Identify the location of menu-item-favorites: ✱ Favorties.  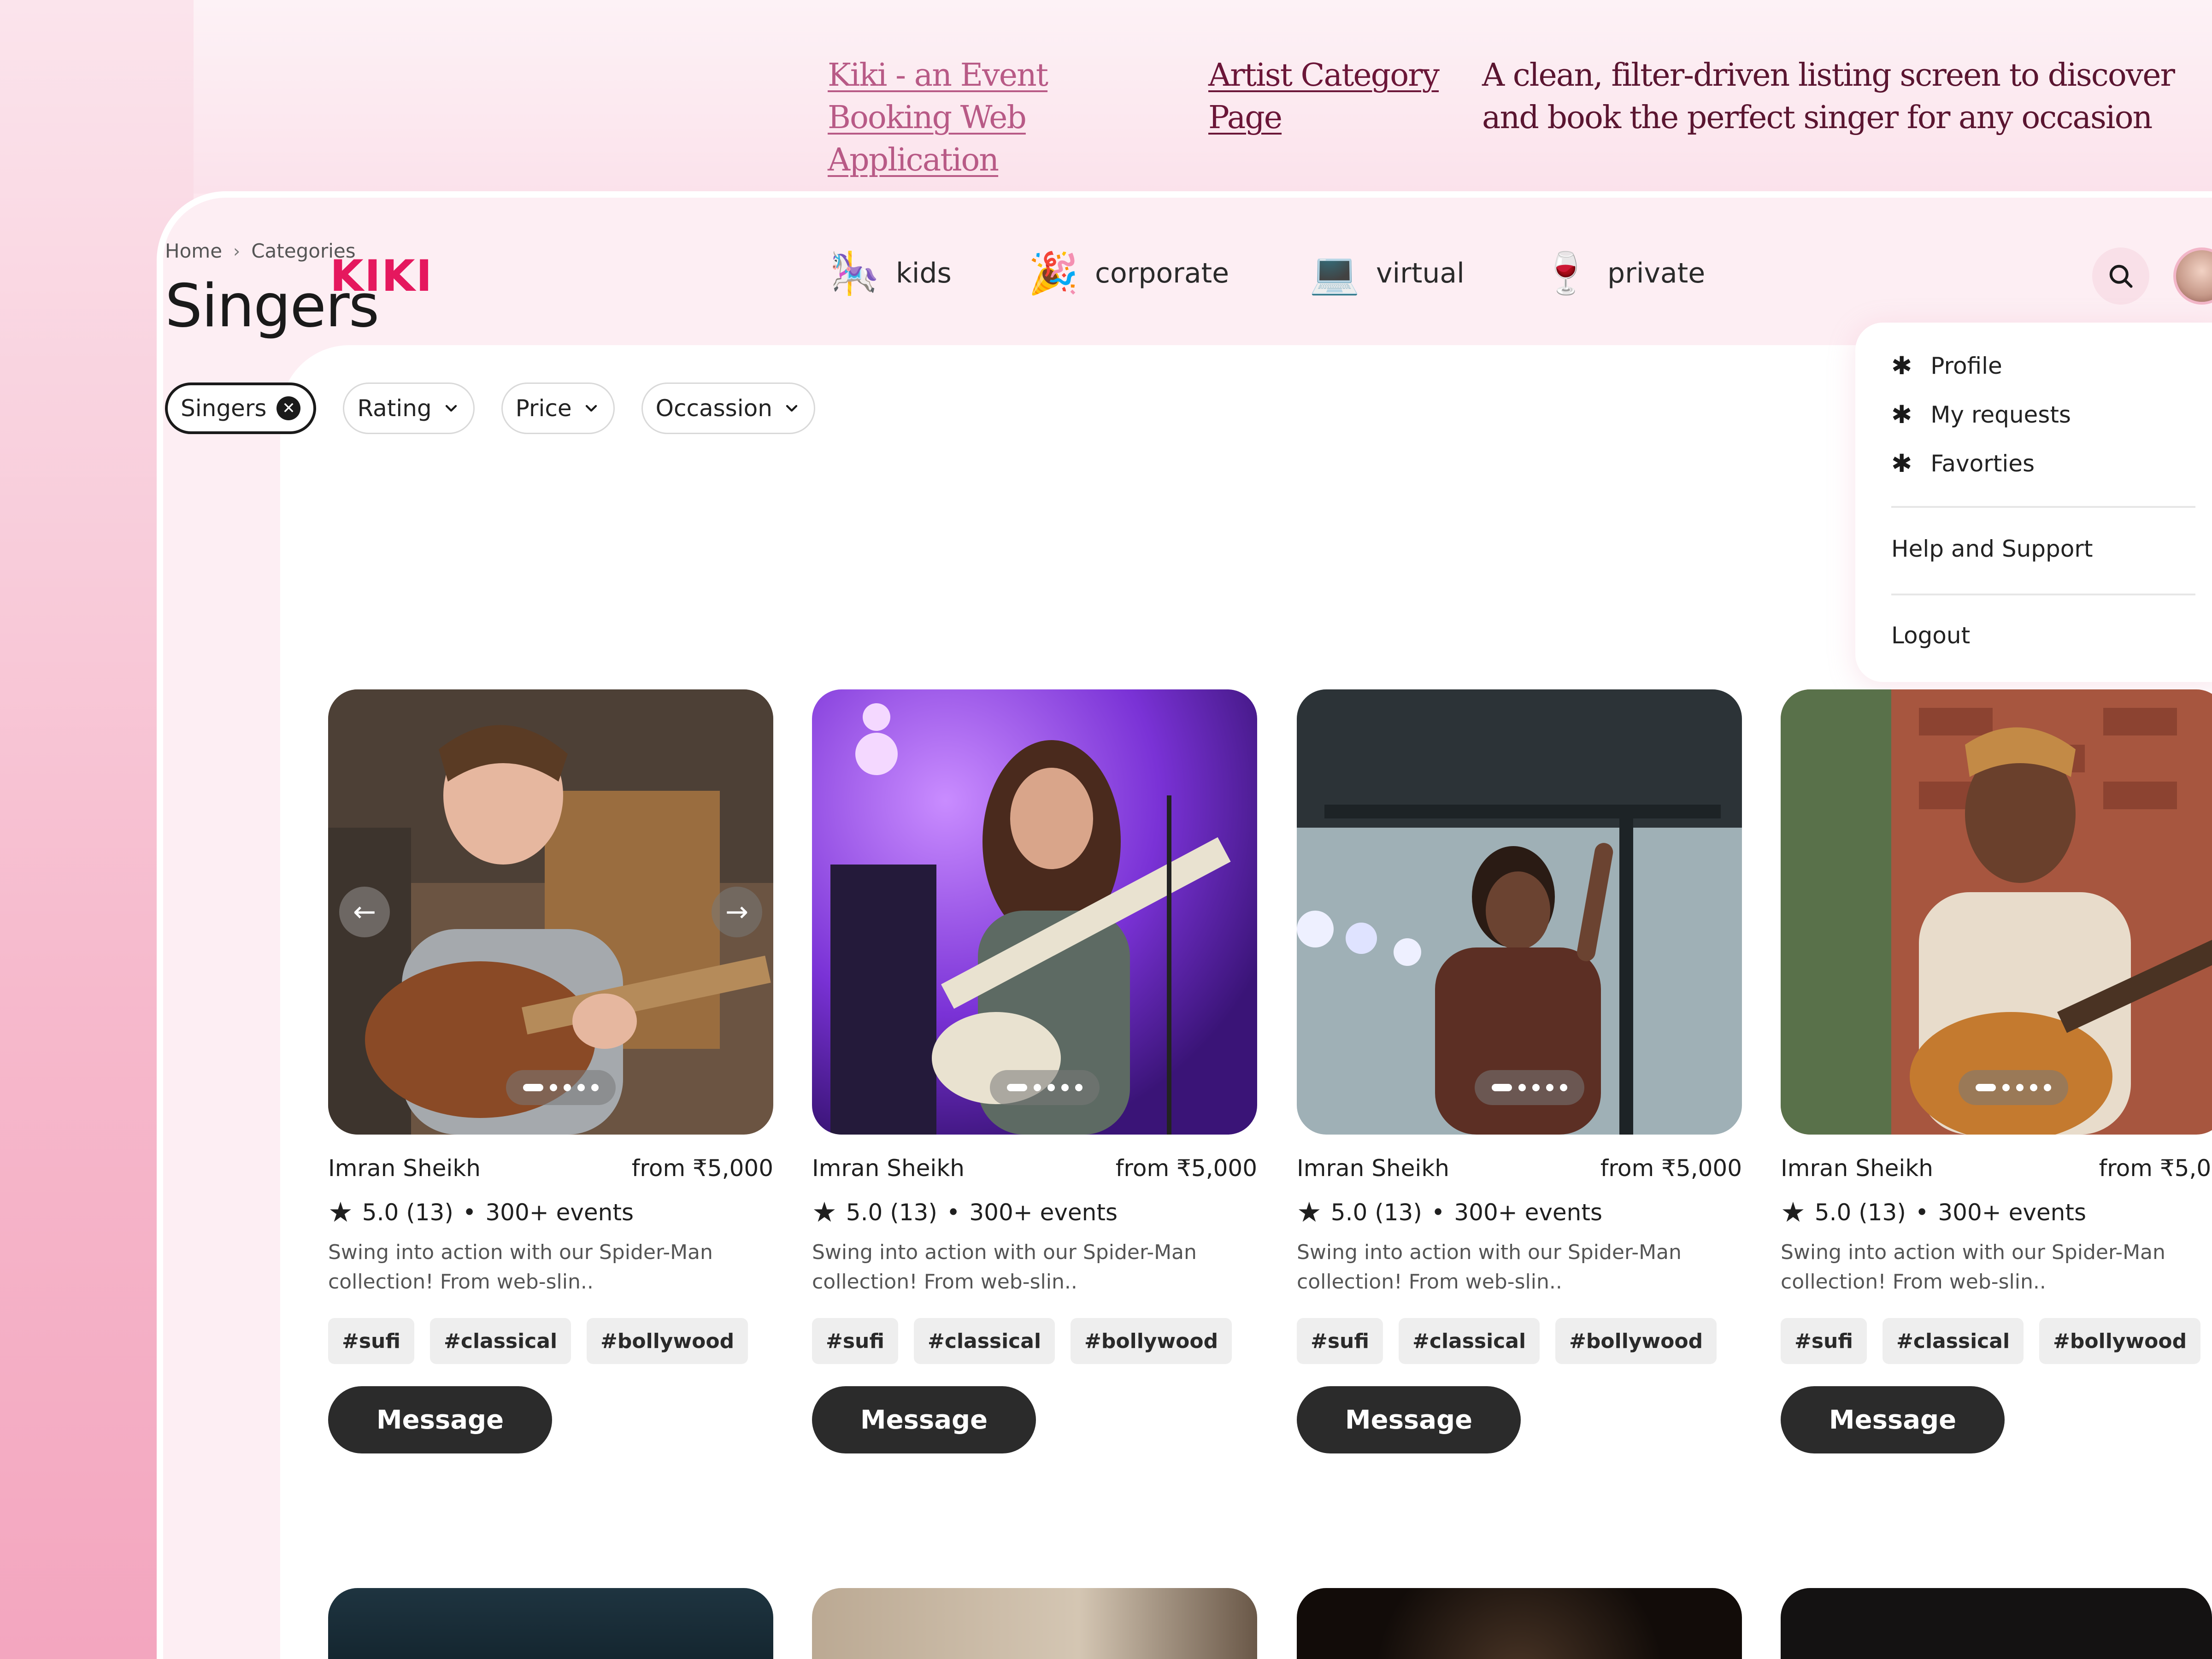
(1963, 463).